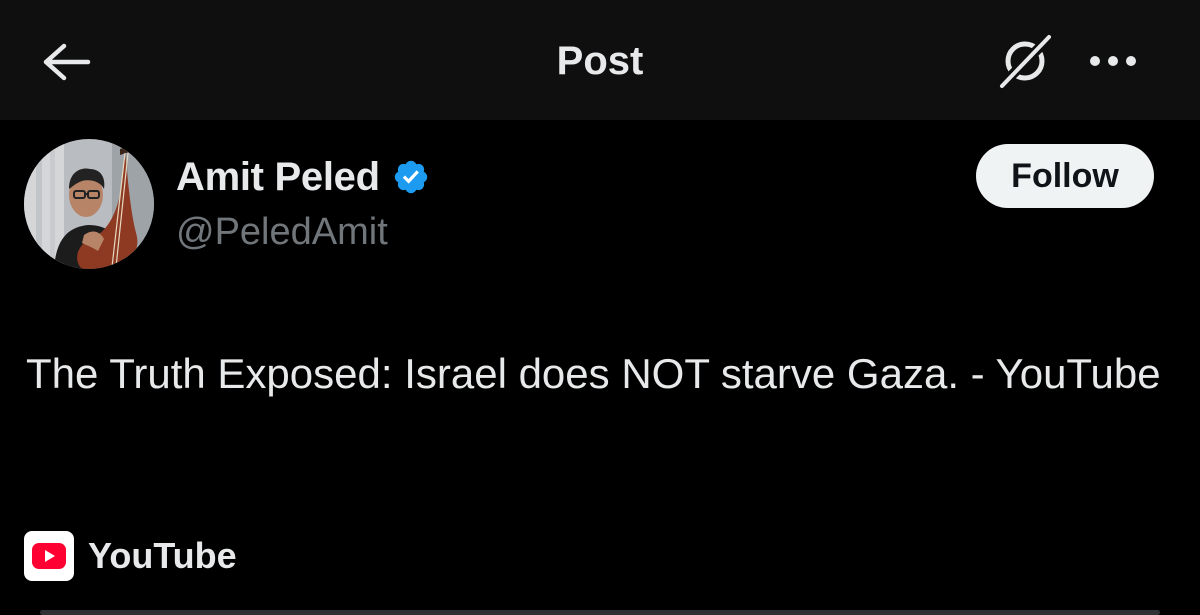  I want to click on more-options-button, so click(1113, 61).